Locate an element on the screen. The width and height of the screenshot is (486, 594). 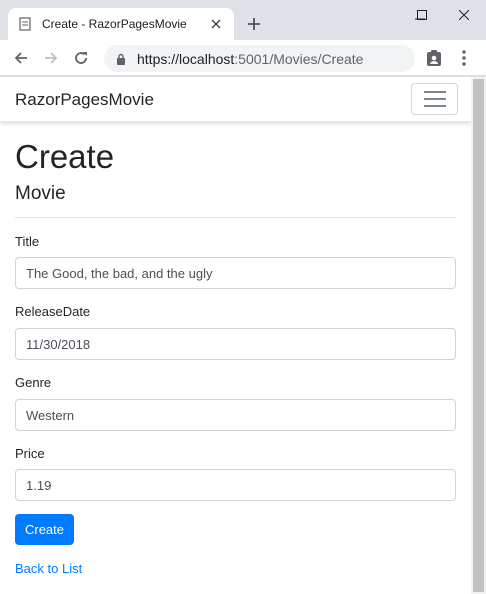
page-title: Create is located at coordinates (65, 156).